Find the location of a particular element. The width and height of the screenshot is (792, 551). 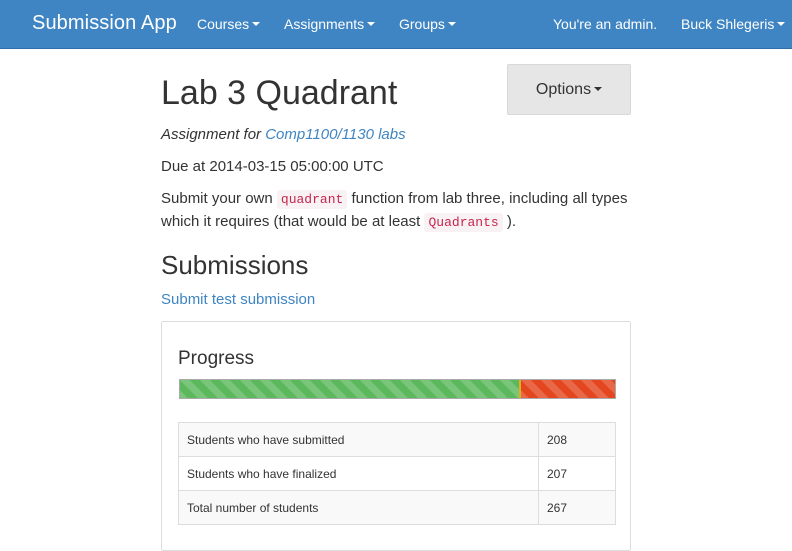

stat-label: Total number of students is located at coordinates (358, 507).